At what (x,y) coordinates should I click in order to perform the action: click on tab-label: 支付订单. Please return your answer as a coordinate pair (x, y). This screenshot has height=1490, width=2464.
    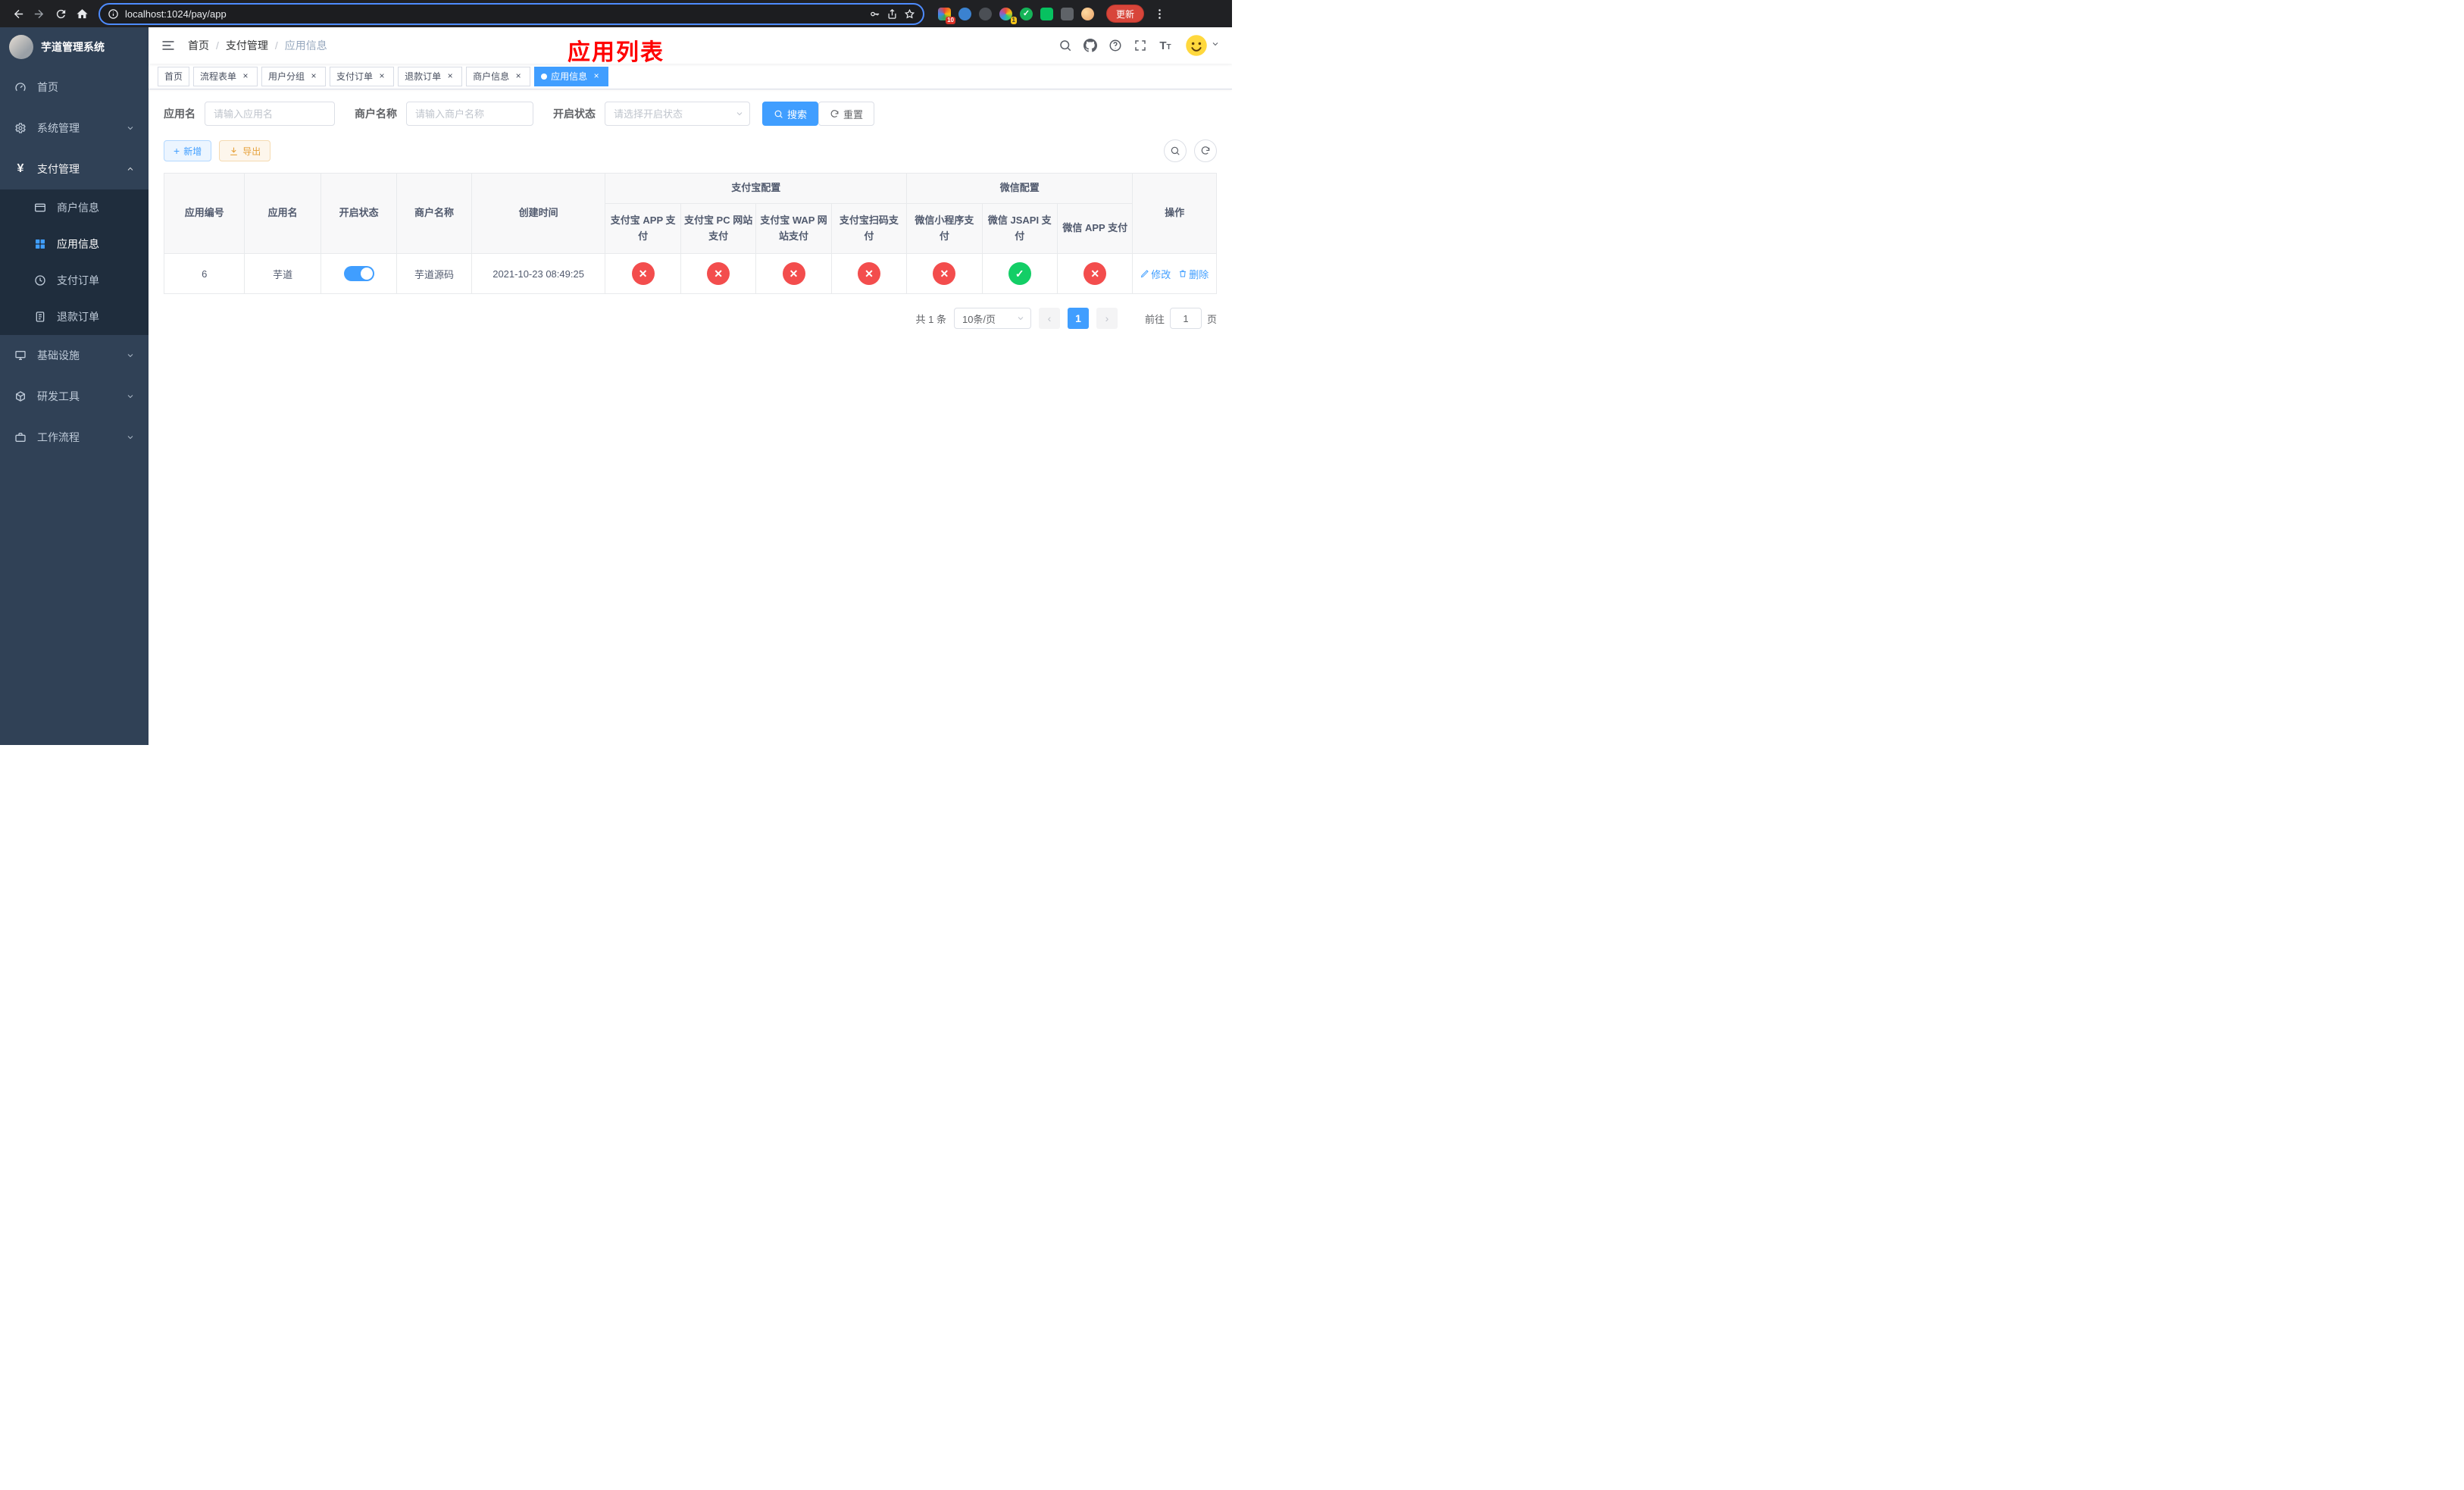
    Looking at the image, I should click on (355, 76).